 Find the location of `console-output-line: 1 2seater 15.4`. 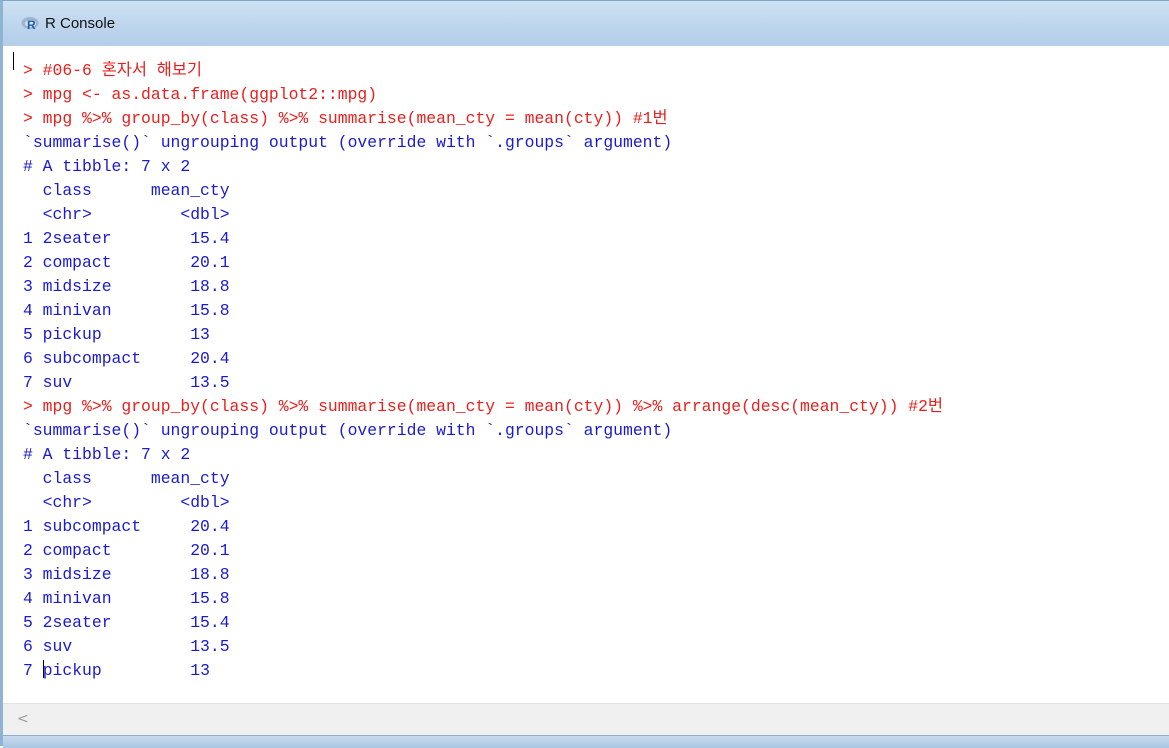

console-output-line: 1 2seater 15.4 is located at coordinates (126, 238).